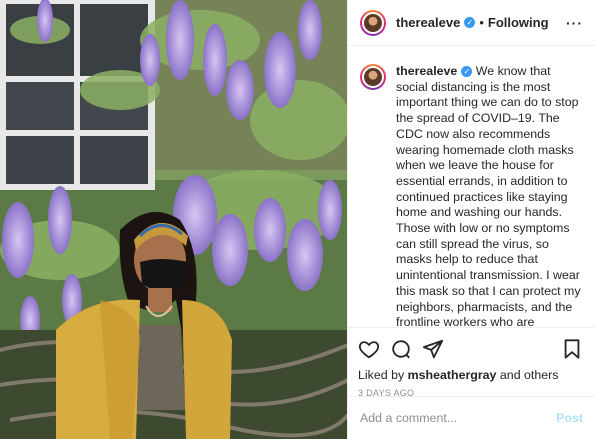 Image resolution: width=595 pixels, height=439 pixels. I want to click on following-button: Following, so click(518, 22).